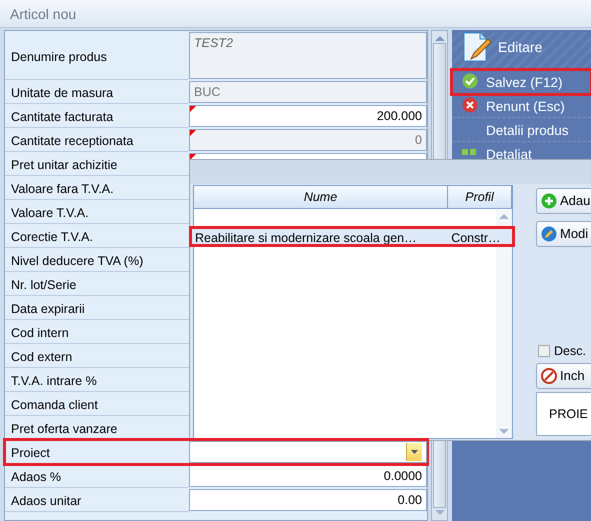  I want to click on field-label: Corectie T.V.A., so click(52, 237).